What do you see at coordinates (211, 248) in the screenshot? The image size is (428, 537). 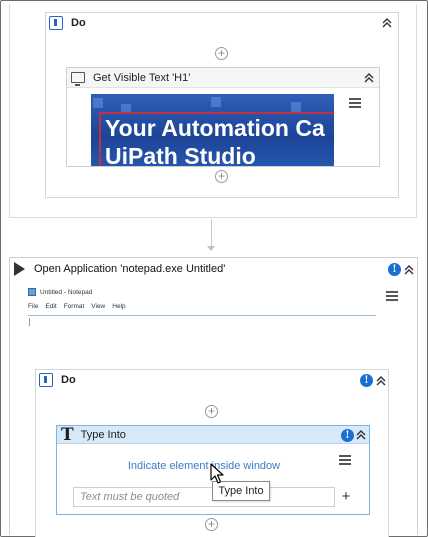 I see `connector-arrow-icon` at bounding box center [211, 248].